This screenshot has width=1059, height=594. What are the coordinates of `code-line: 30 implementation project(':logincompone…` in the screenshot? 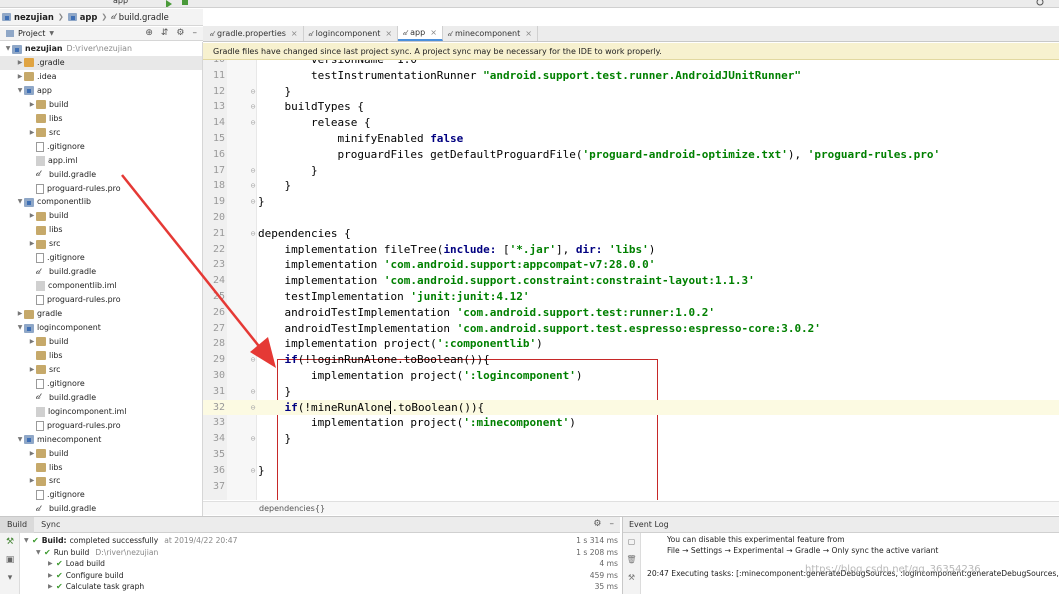 It's located at (631, 376).